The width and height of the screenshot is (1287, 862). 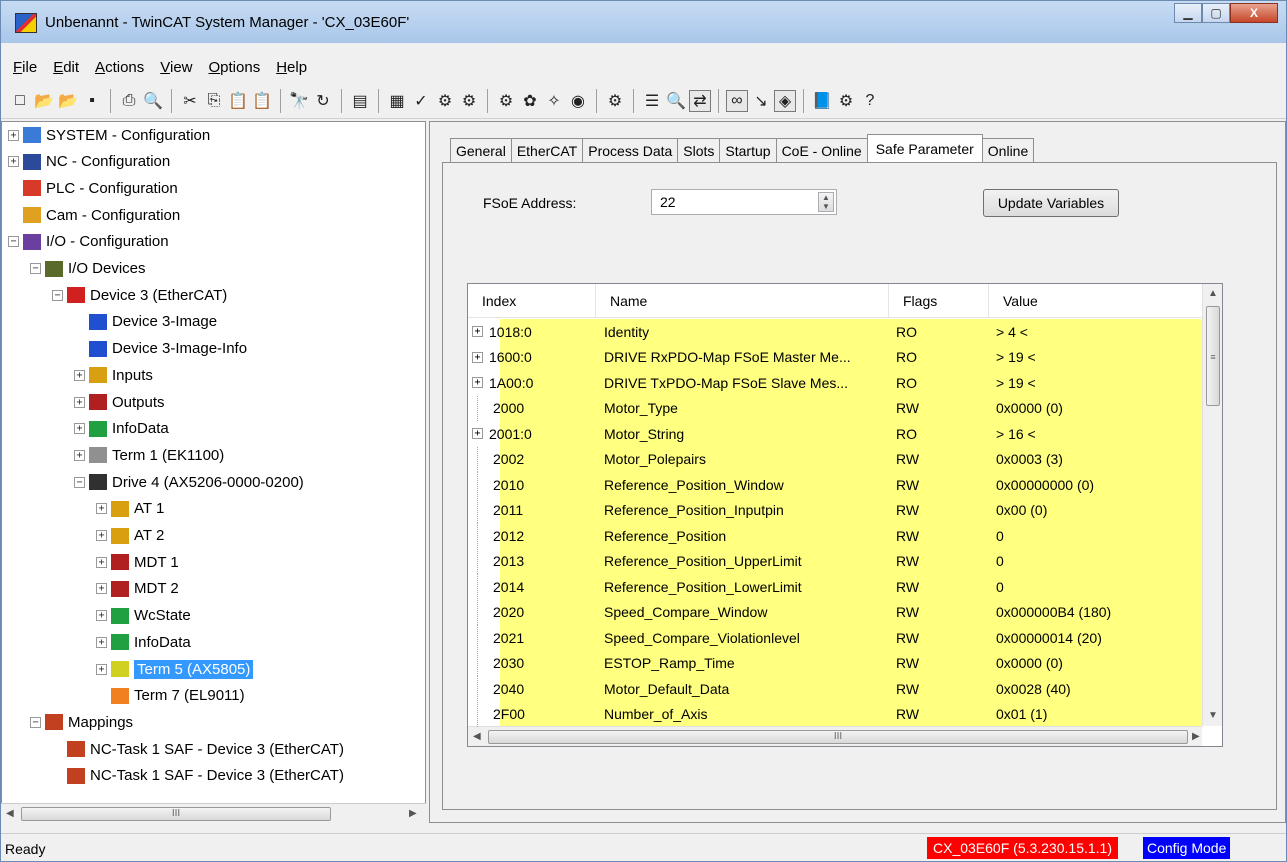 I want to click on list-row: 2012 Reference_Position RW 0, so click(x=835, y=536).